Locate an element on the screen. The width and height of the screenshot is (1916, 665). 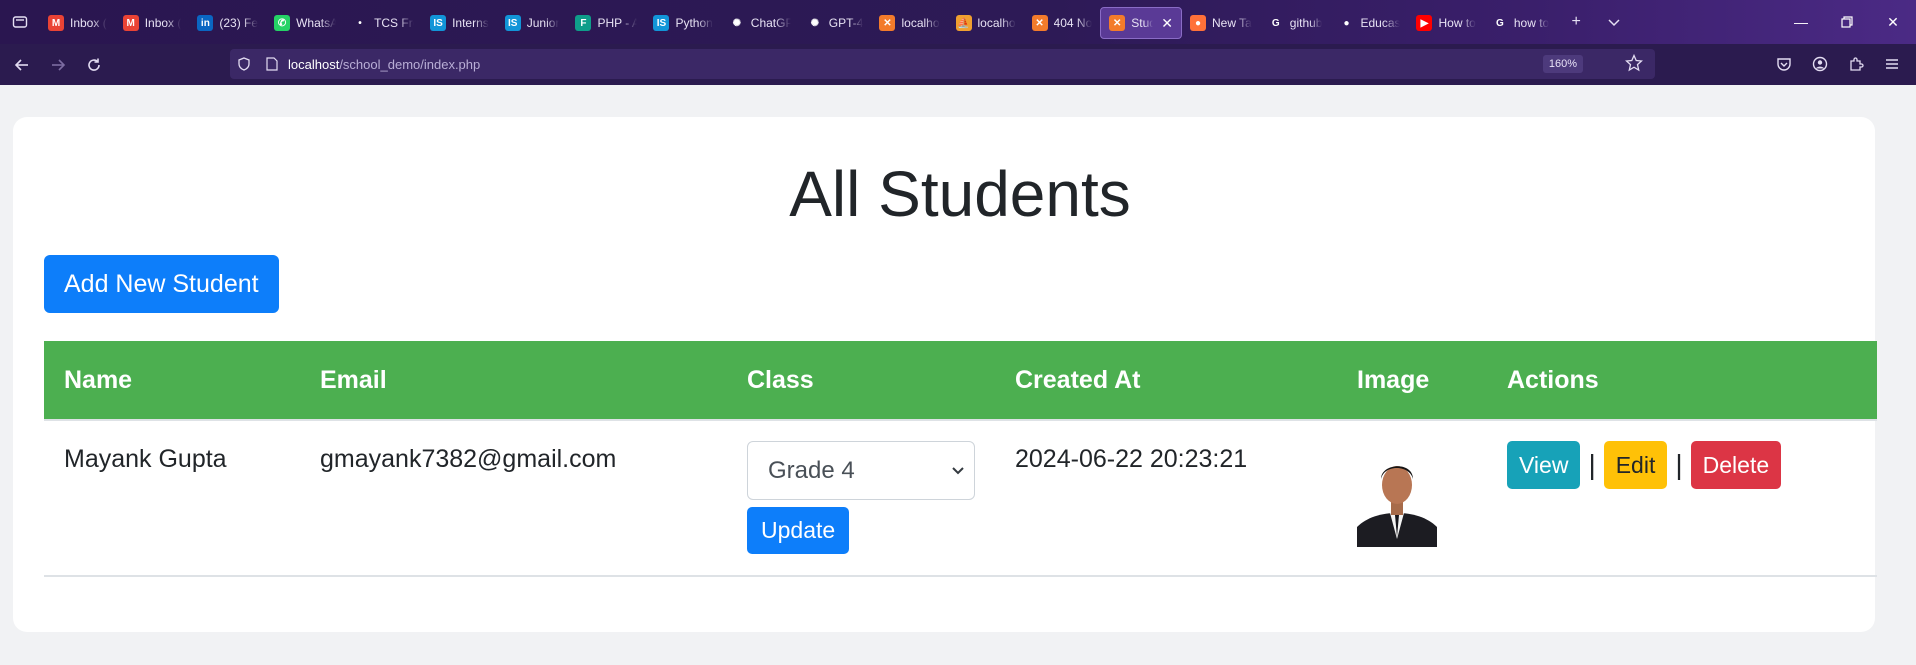
tab-title: Junior is located at coordinates (543, 23).